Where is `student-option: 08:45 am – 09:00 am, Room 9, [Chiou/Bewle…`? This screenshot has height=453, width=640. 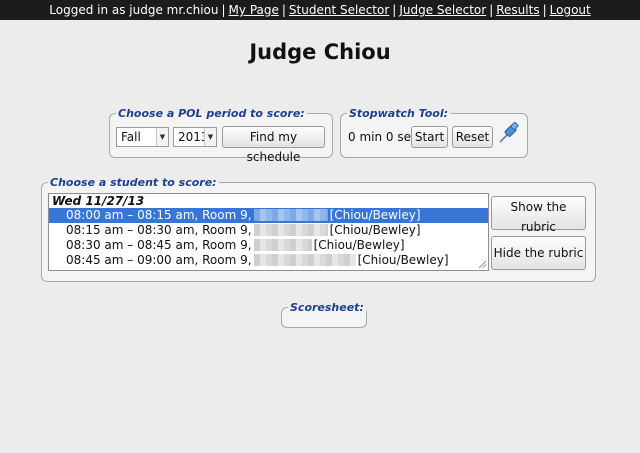 student-option: 08:45 am – 09:00 am, Room 9, [Chiou/Bewle… is located at coordinates (268, 260).